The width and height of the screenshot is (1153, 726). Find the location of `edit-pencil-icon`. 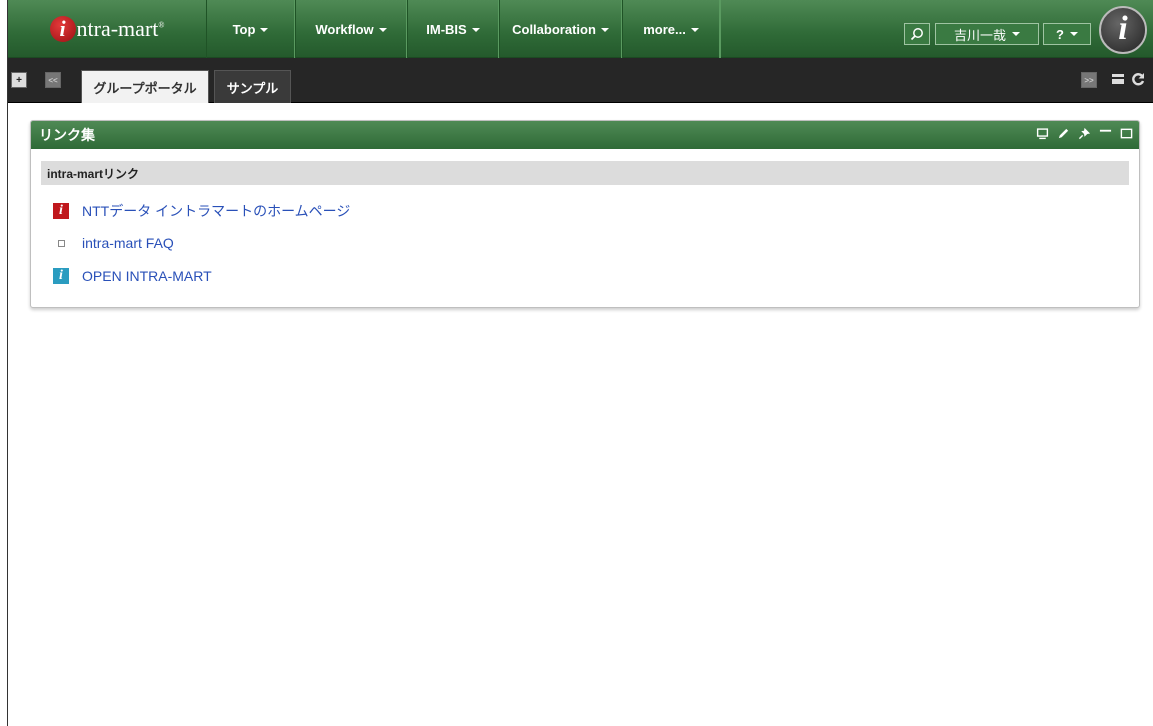

edit-pencil-icon is located at coordinates (1063, 133).